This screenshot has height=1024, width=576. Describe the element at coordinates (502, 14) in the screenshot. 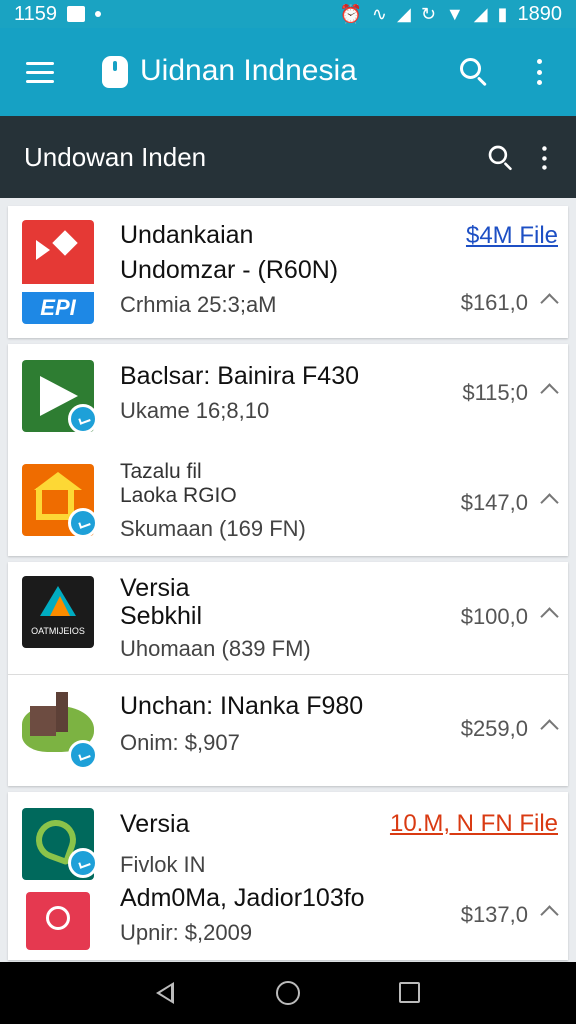

I see `battery-icon: ▮` at that location.